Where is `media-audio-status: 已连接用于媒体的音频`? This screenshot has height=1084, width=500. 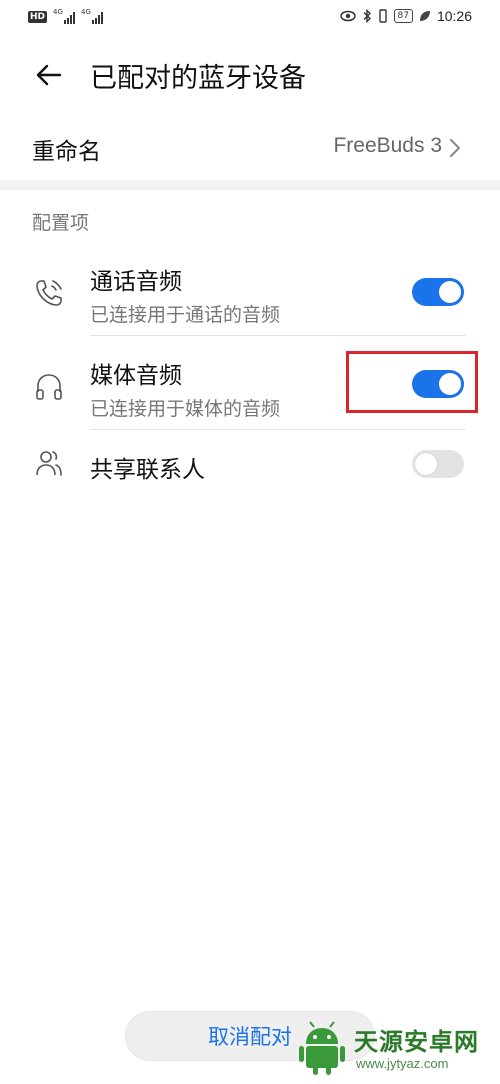 media-audio-status: 已连接用于媒体的音频 is located at coordinates (185, 409).